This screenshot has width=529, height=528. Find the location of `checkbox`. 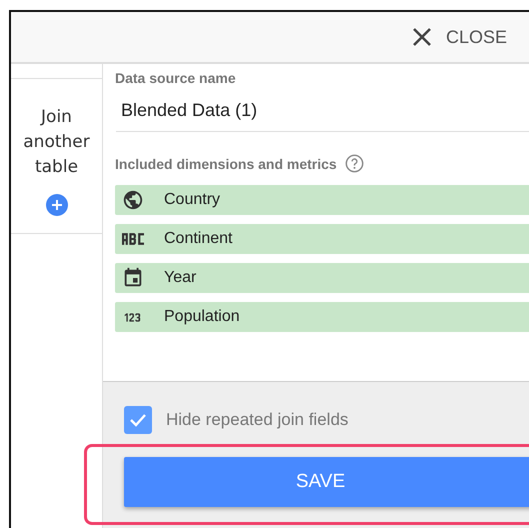

checkbox is located at coordinates (138, 420).